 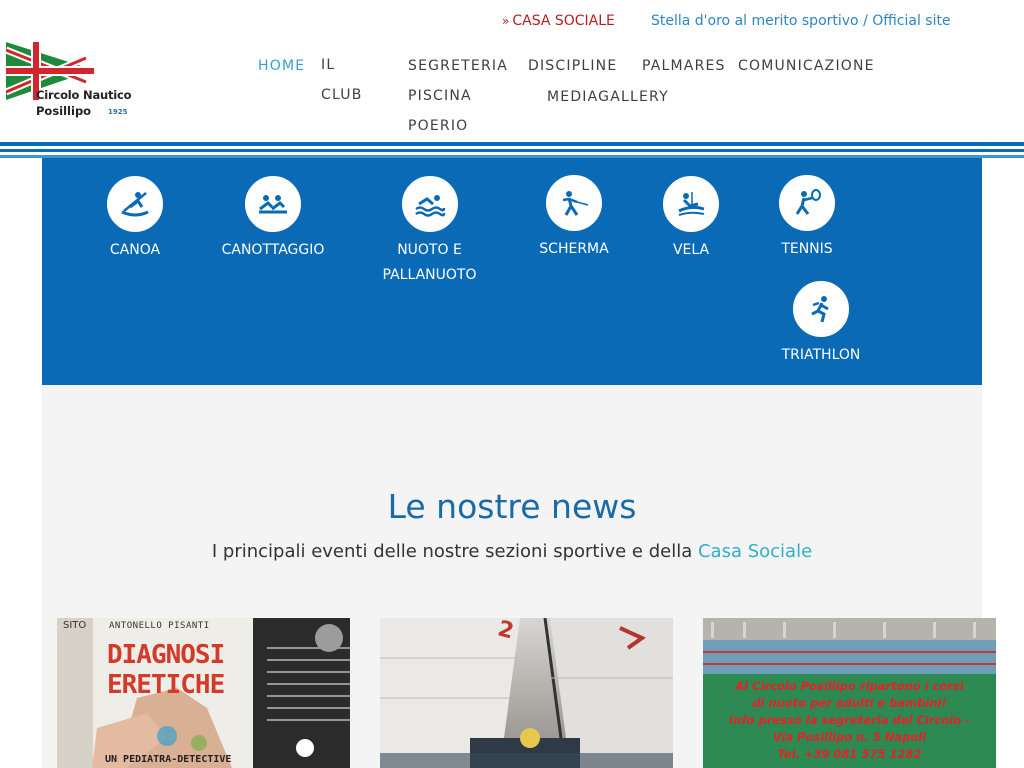 I want to click on discipline-scherma: SCHERMA, so click(x=574, y=218).